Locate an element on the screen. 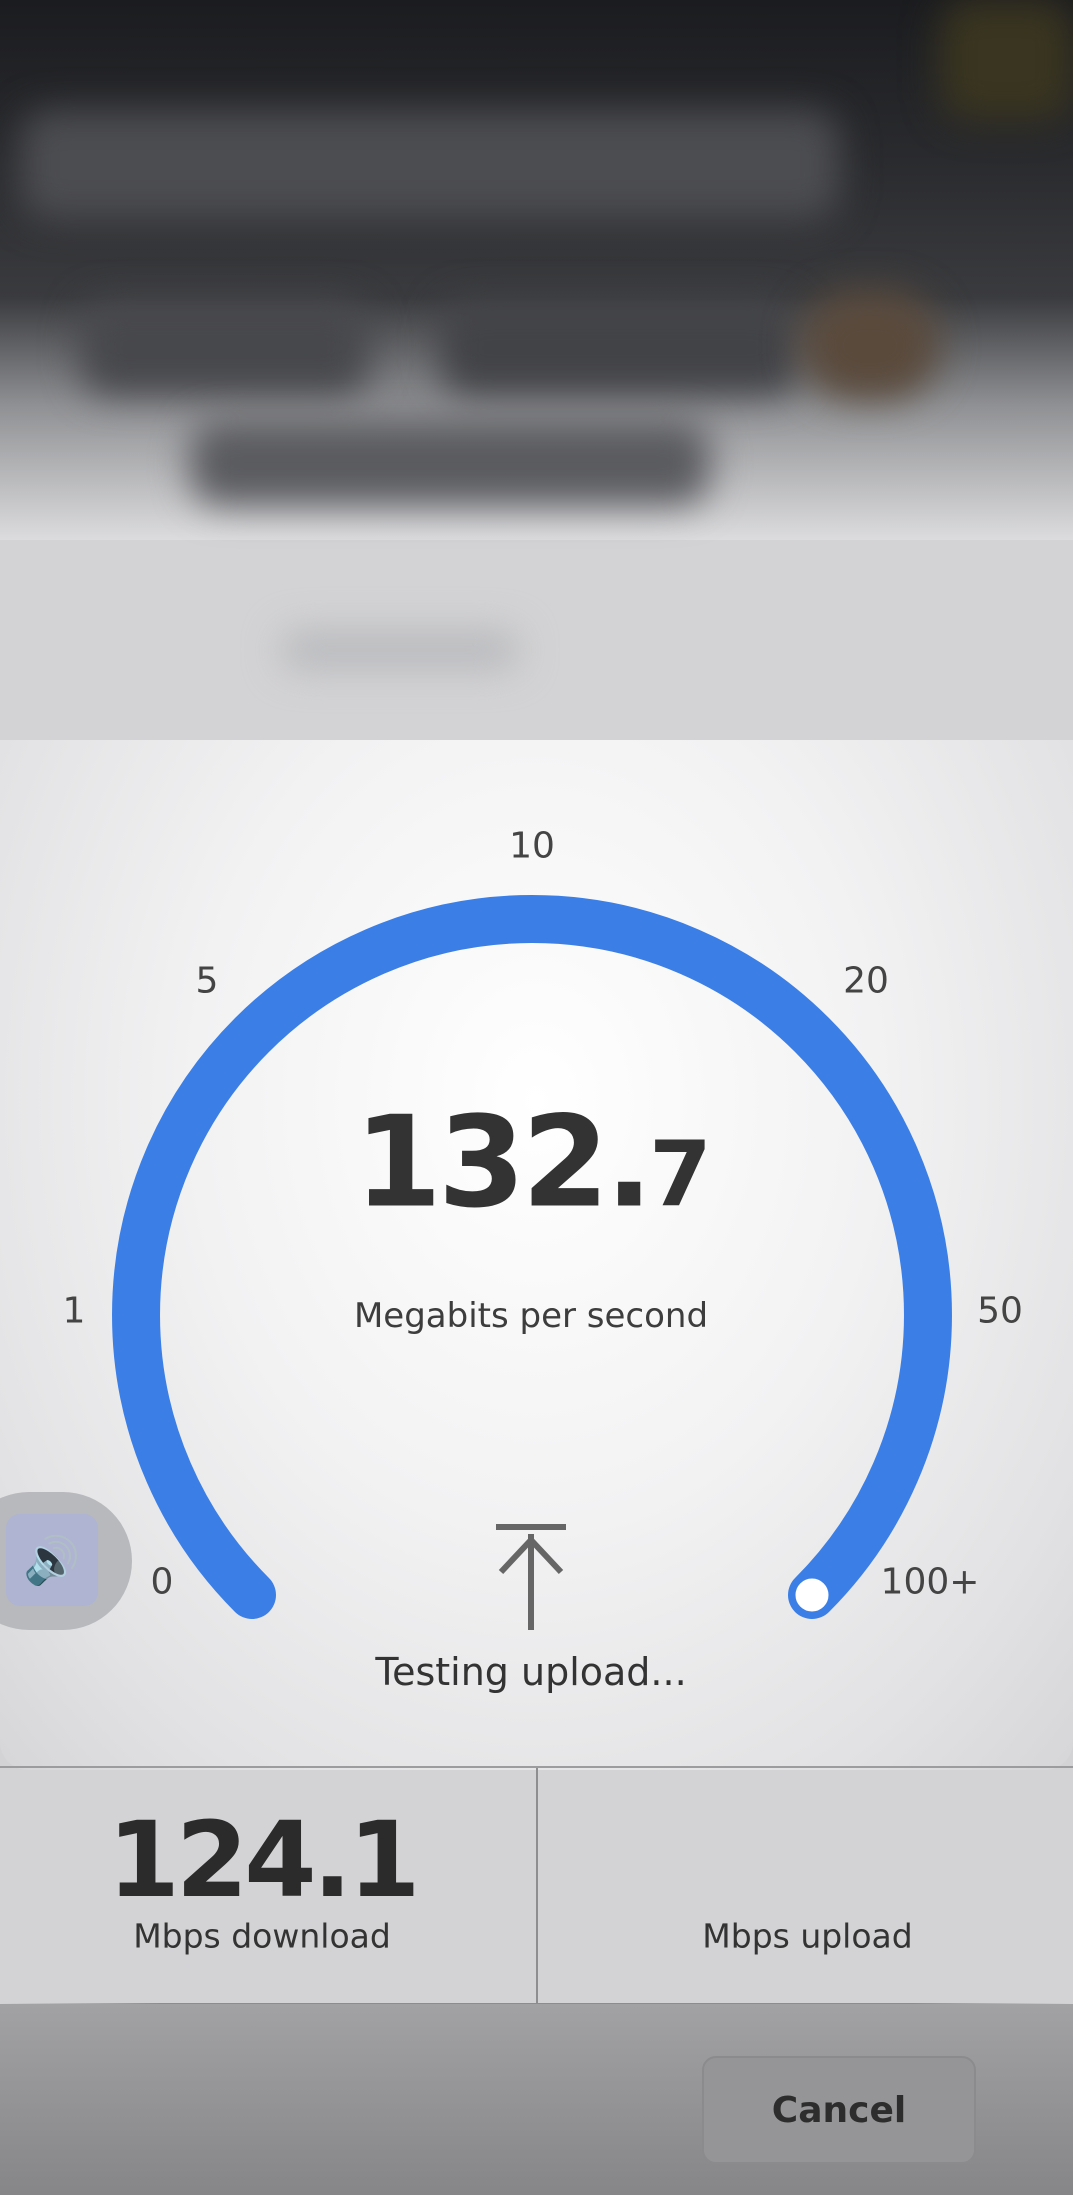  upload-arrow-icon is located at coordinates (531, 1577).